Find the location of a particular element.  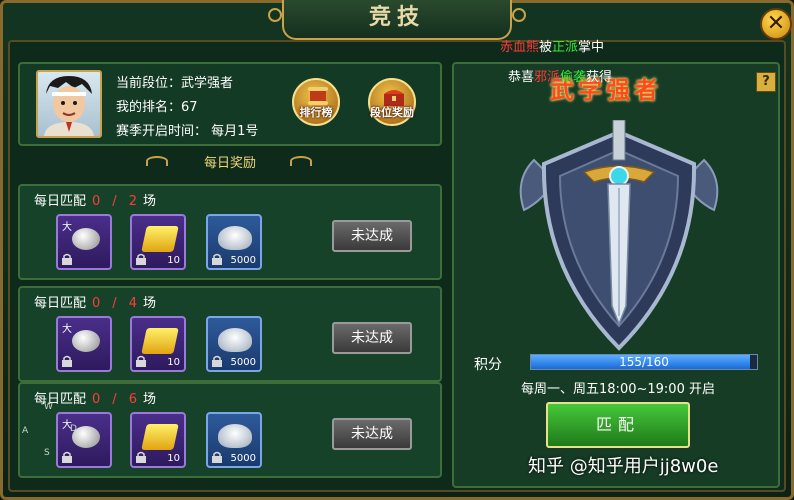

close-button: ✕ is located at coordinates (776, 24).